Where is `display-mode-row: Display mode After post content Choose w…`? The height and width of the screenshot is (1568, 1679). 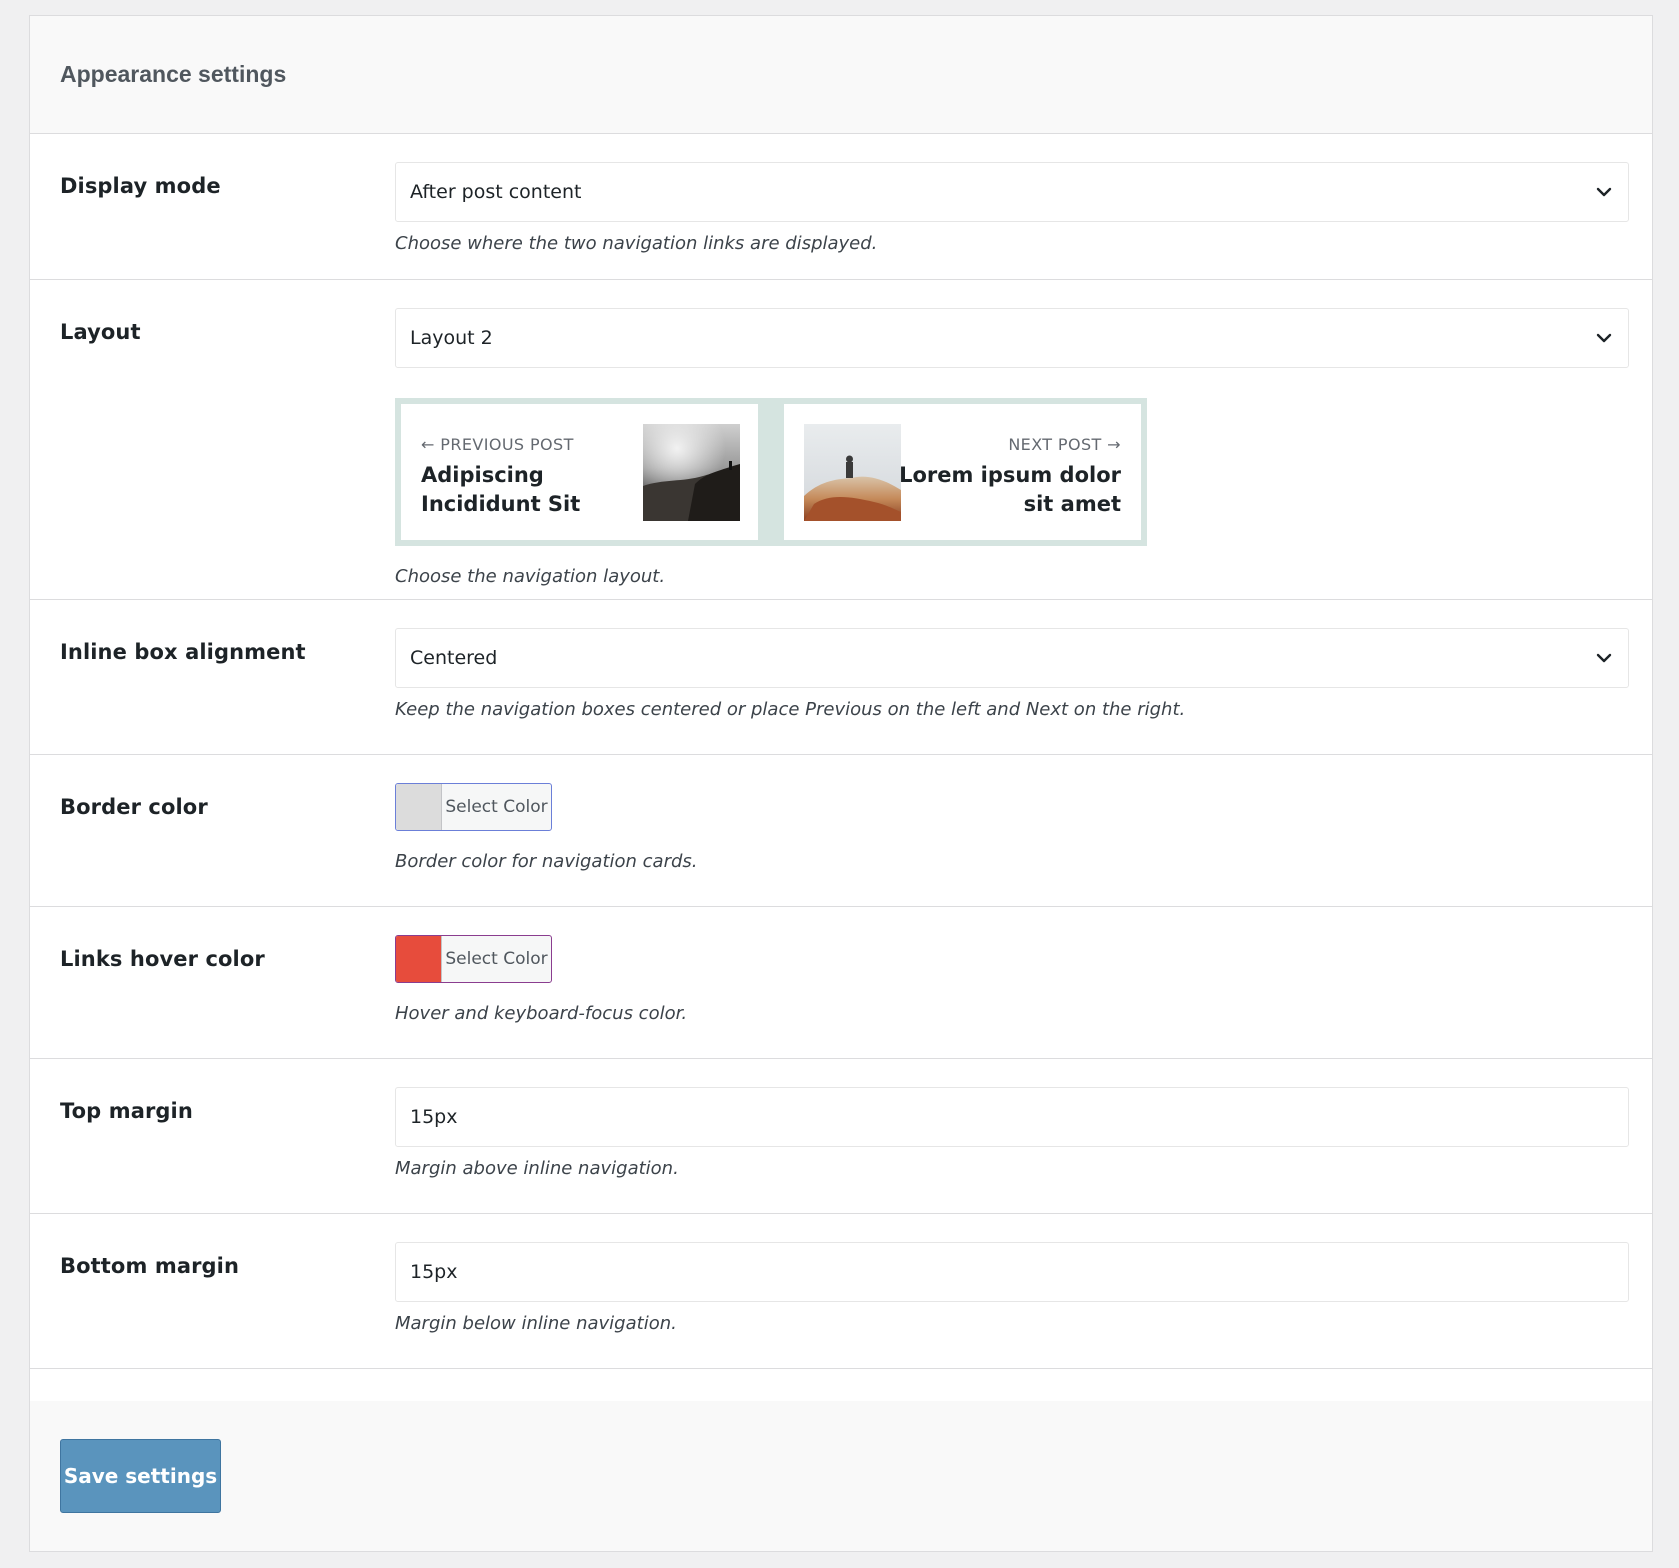 display-mode-row: Display mode After post content Choose w… is located at coordinates (841, 207).